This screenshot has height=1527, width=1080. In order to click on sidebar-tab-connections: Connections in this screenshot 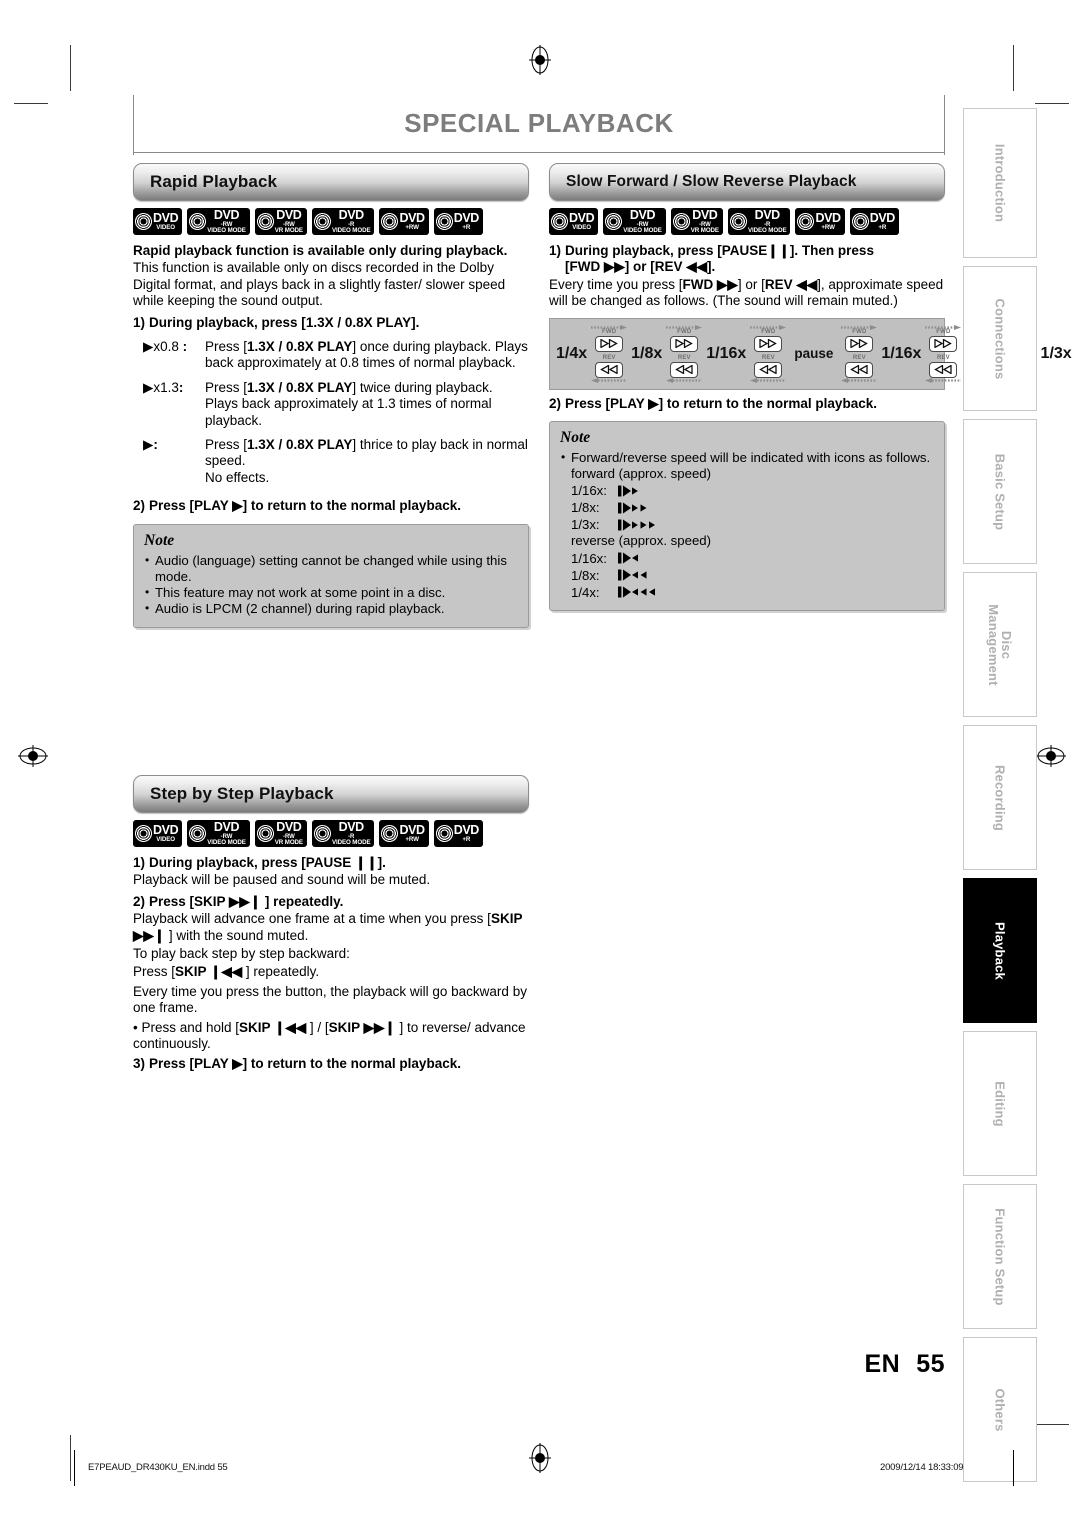, I will do `click(1000, 338)`.